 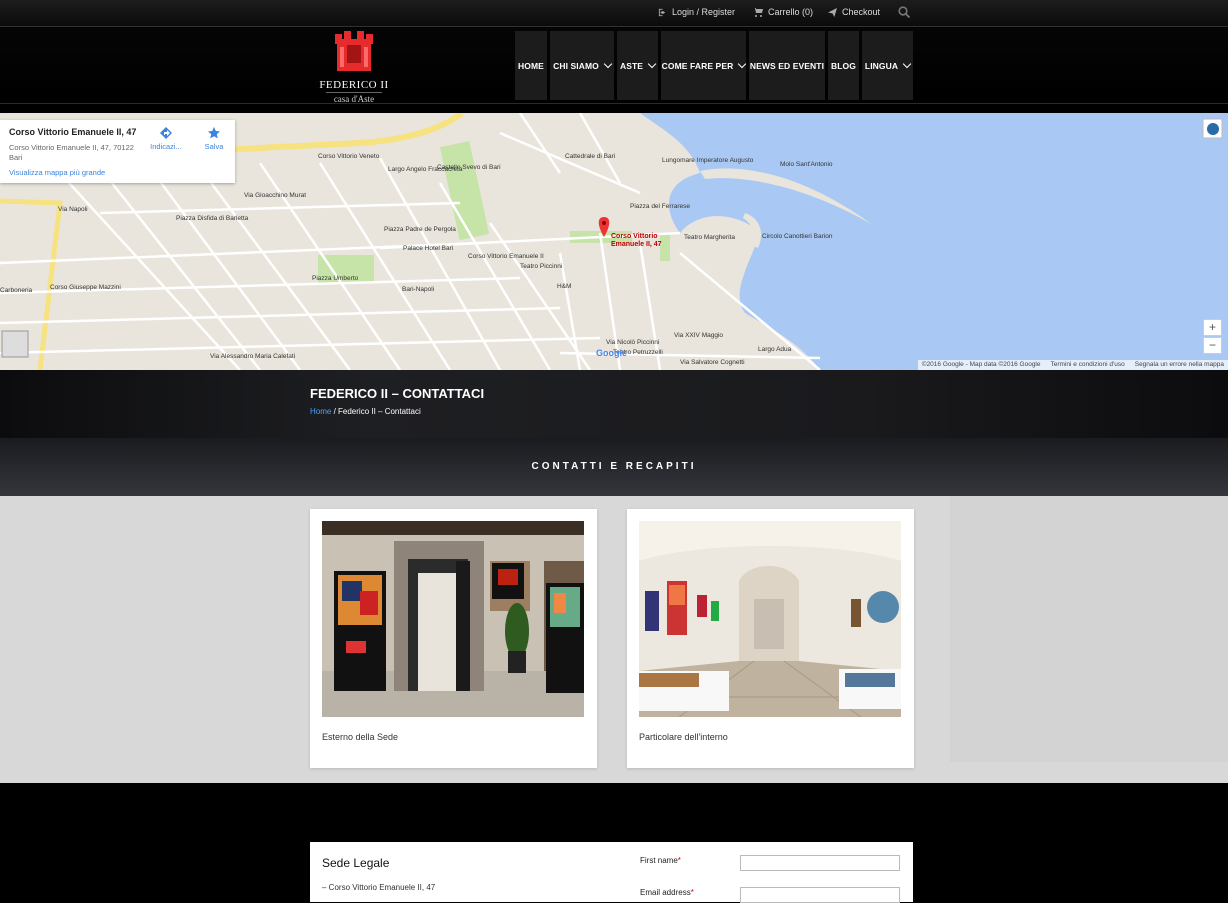 I want to click on first-name-label-text: First name, so click(x=659, y=860).